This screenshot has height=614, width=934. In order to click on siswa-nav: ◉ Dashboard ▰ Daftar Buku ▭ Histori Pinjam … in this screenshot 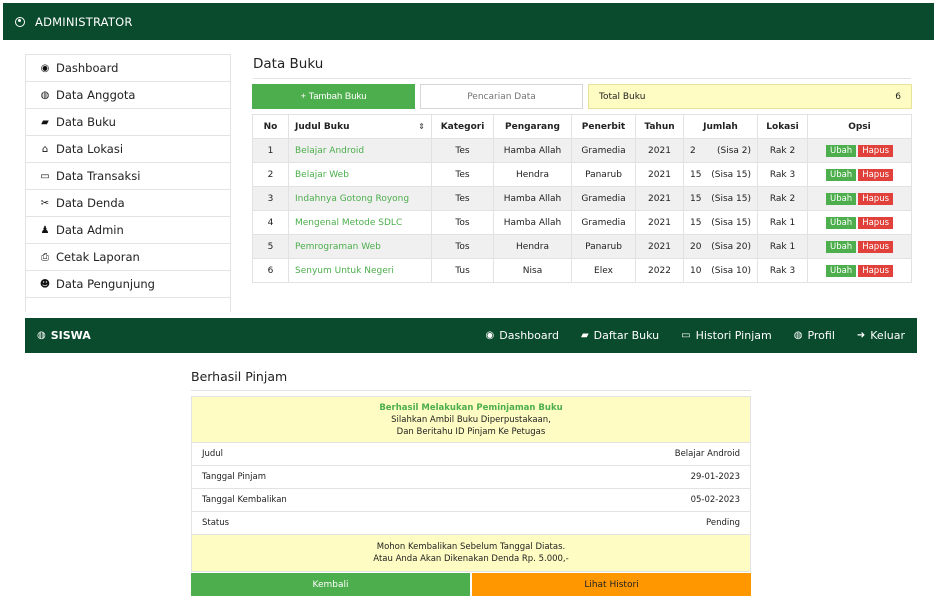, I will do `click(695, 335)`.